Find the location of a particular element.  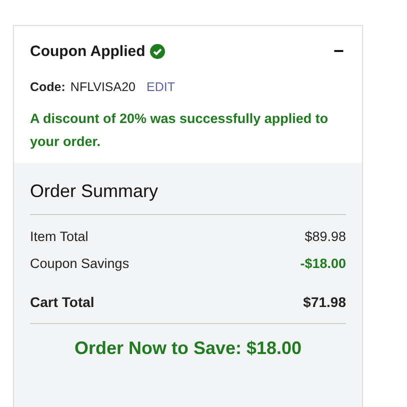

row-label: Coupon Savings is located at coordinates (80, 263).